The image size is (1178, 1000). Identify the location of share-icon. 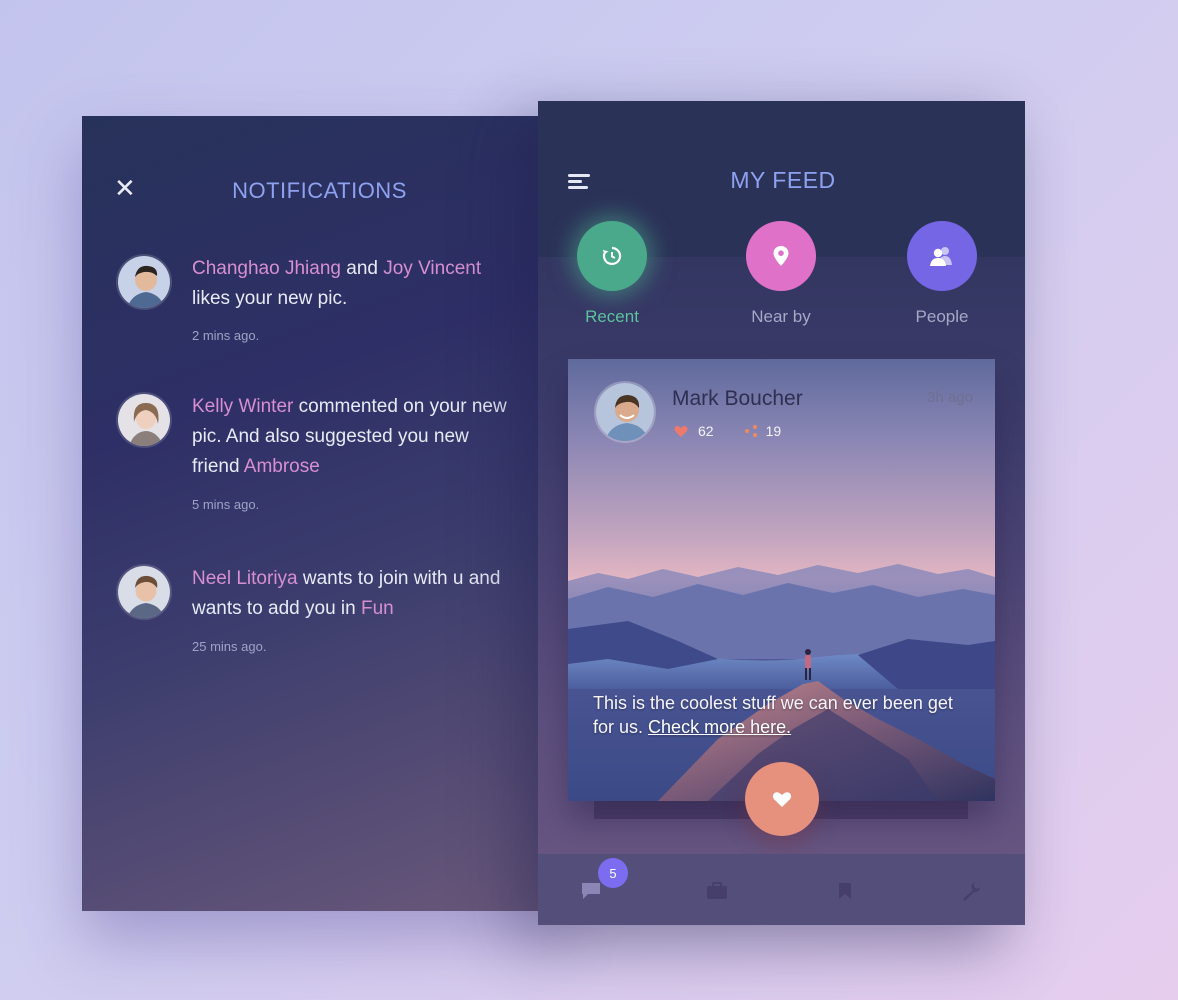
(750, 431).